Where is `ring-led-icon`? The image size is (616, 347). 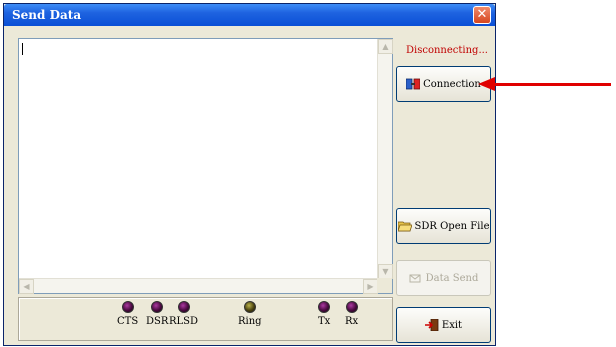 ring-led-icon is located at coordinates (249, 307).